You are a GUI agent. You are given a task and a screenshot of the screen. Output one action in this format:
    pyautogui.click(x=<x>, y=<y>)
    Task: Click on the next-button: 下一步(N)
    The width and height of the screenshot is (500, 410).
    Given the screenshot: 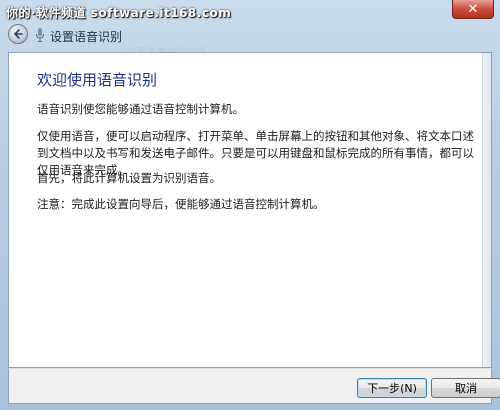 What is the action you would take?
    pyautogui.click(x=392, y=388)
    